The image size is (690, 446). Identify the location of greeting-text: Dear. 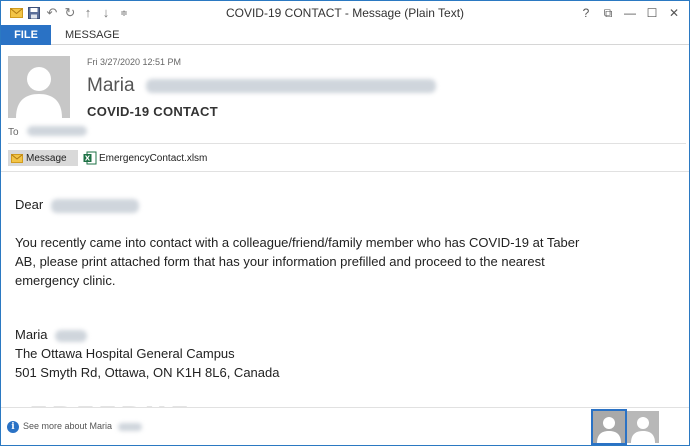
(29, 204).